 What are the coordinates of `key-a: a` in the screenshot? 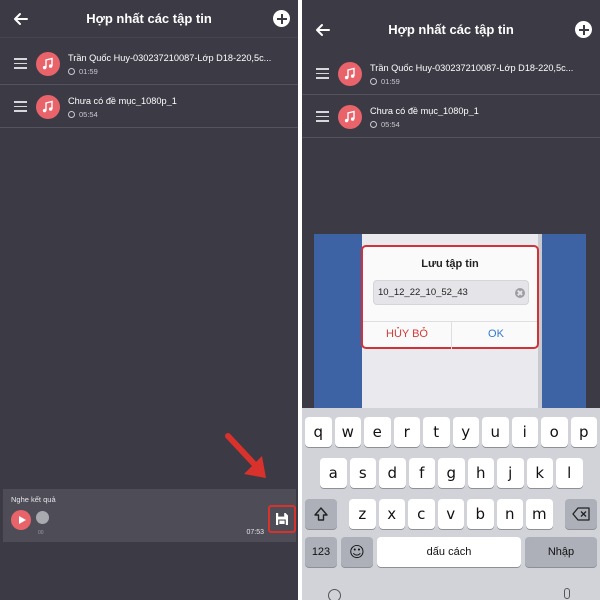 It's located at (333, 473).